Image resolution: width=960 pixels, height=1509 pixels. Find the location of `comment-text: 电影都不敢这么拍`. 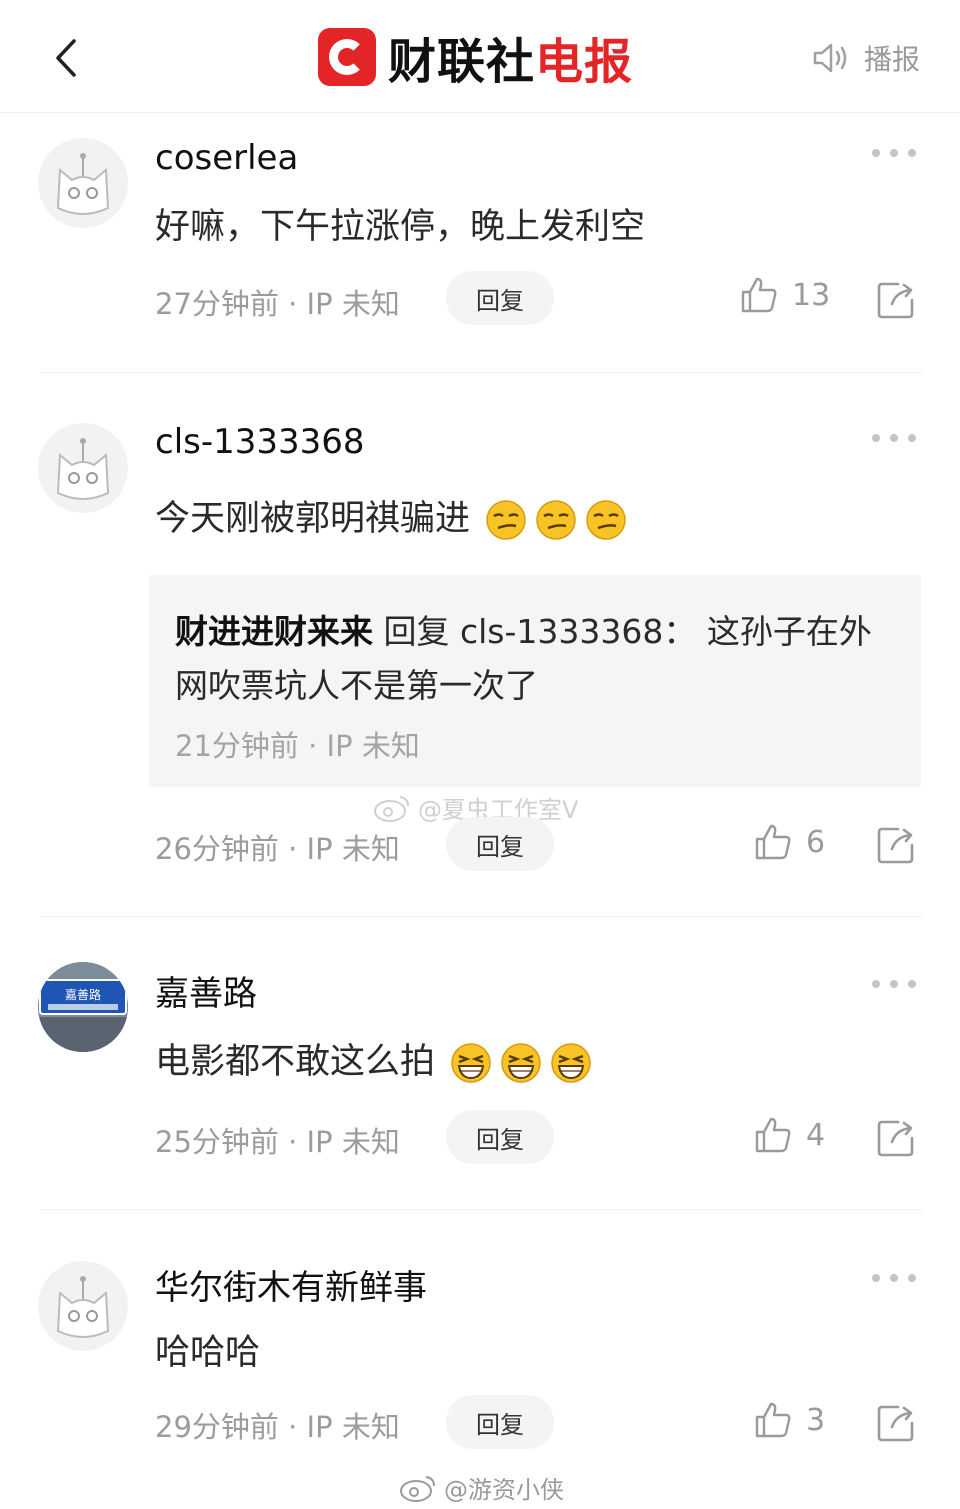

comment-text: 电影都不敢这么拍 is located at coordinates (373, 1058).